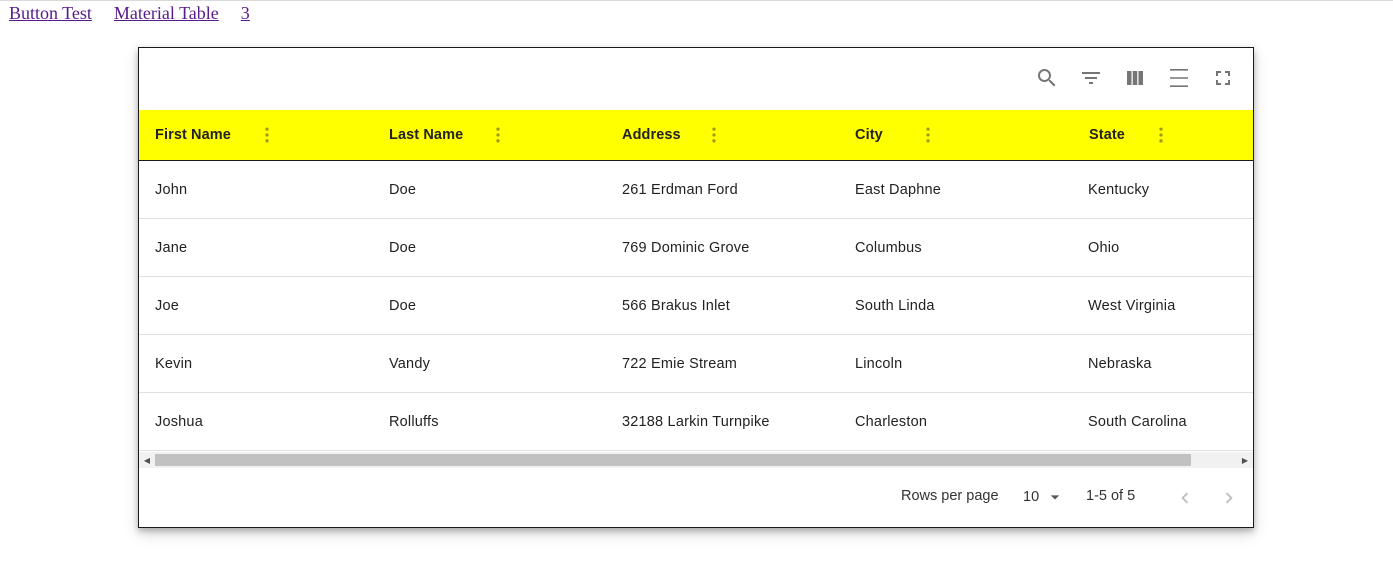 The width and height of the screenshot is (1393, 562). Describe the element at coordinates (680, 363) in the screenshot. I see `cell-address: 722 Emie Stream` at that location.